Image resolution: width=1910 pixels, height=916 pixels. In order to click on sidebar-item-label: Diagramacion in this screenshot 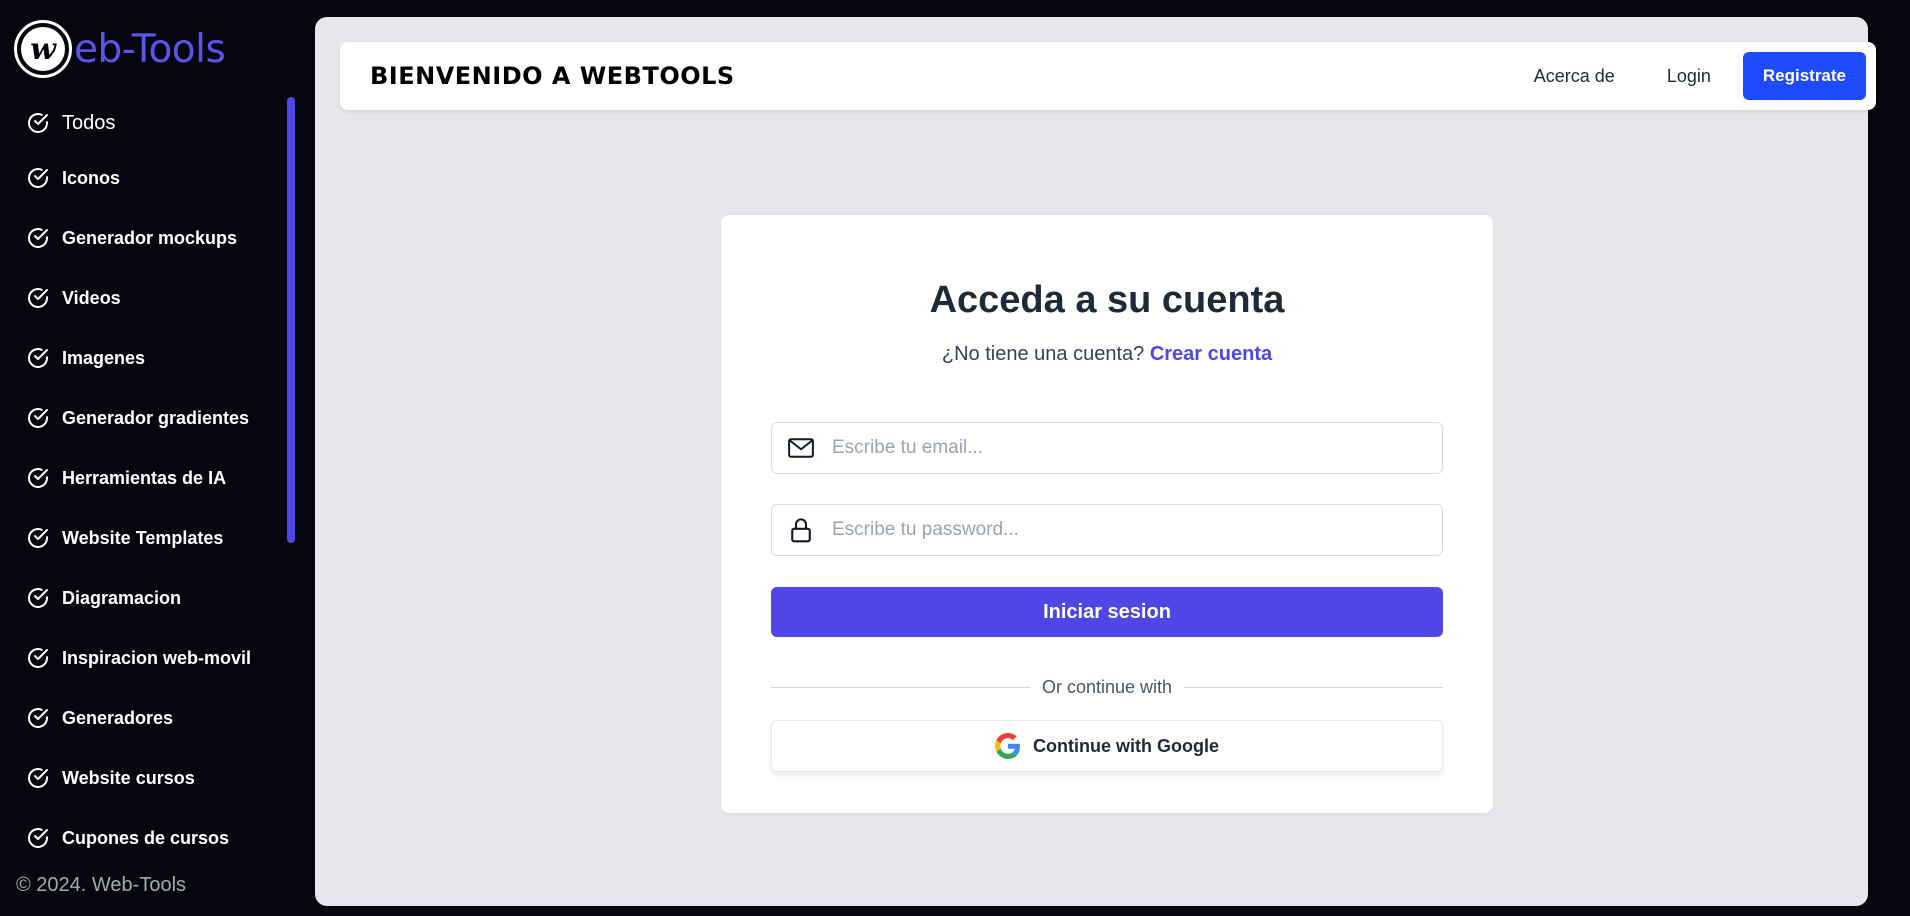, I will do `click(122, 597)`.